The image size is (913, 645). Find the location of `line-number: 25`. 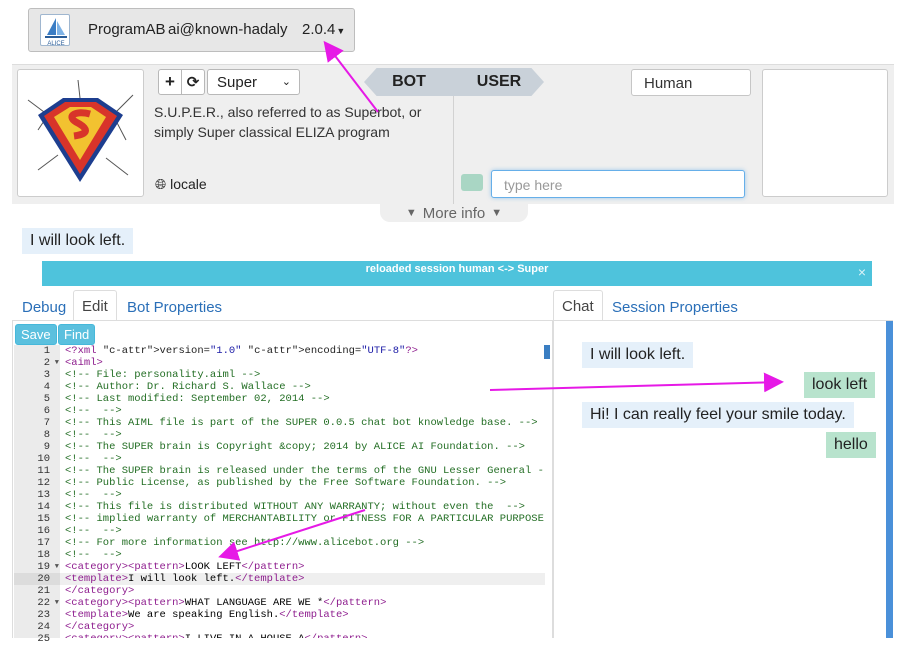

line-number: 25 is located at coordinates (43, 639).